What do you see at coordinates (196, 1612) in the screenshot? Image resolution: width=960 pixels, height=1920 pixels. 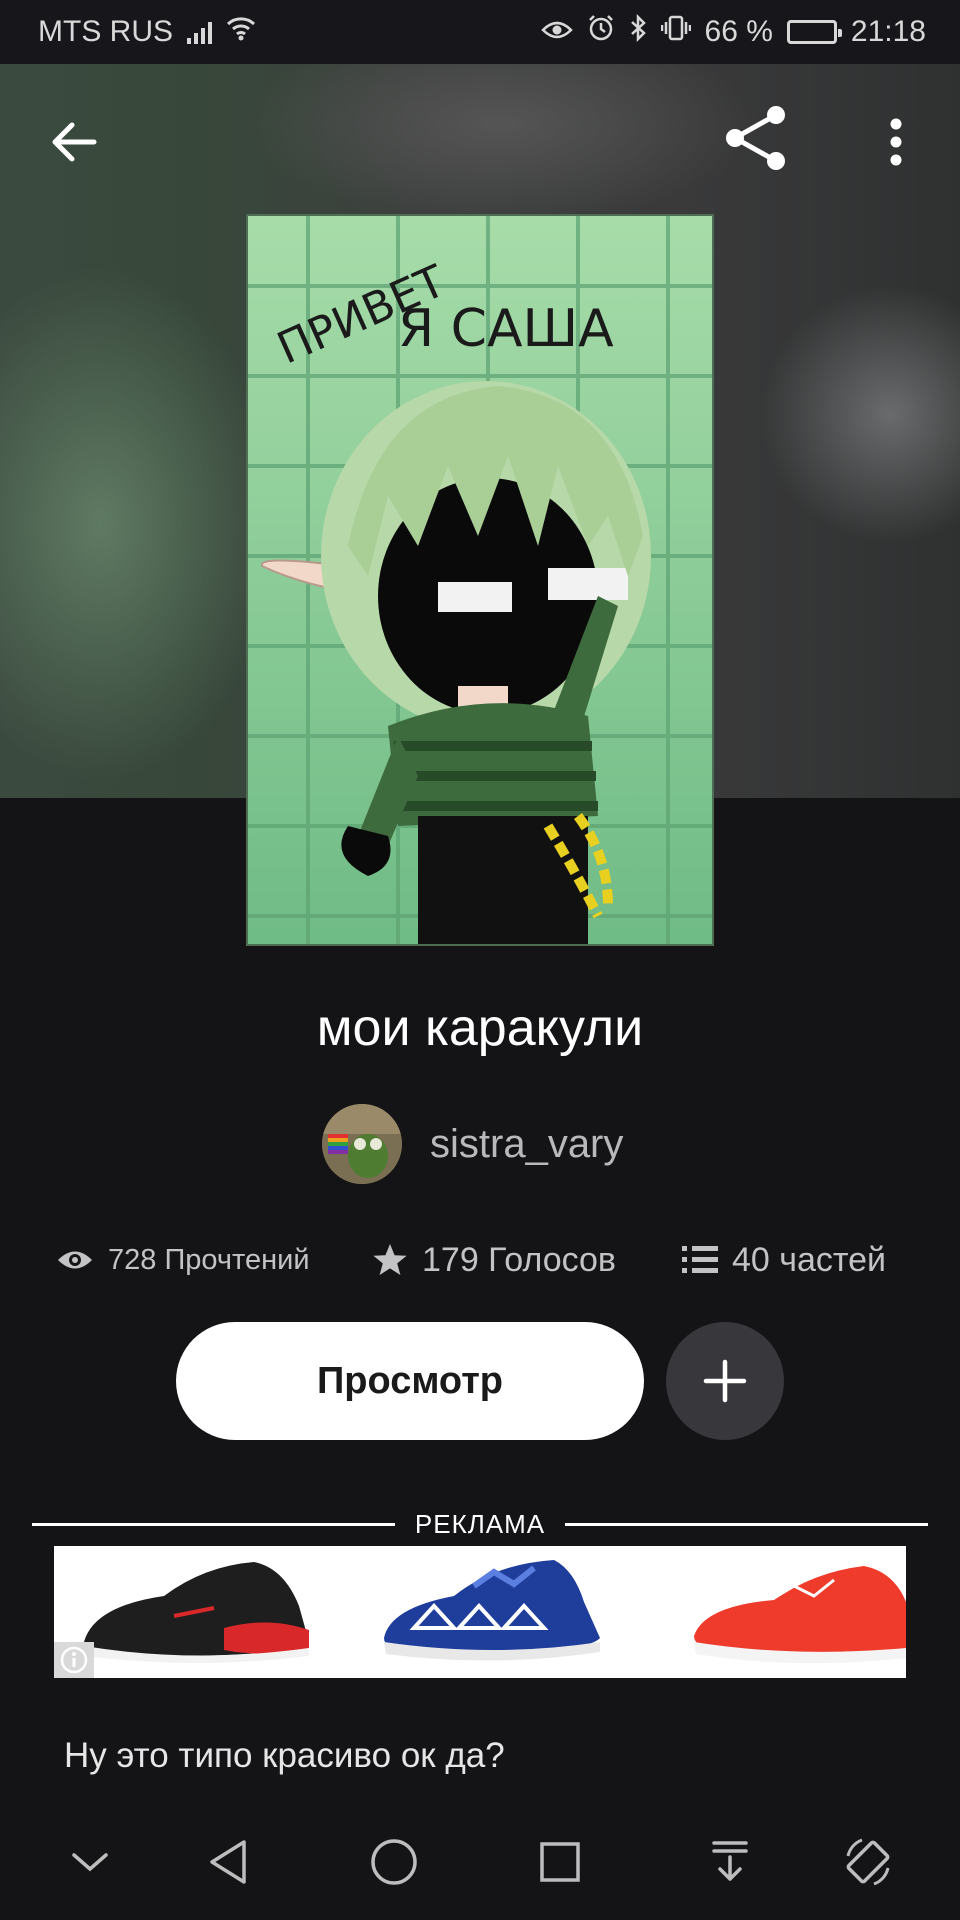 I see `ad-shoe-black` at bounding box center [196, 1612].